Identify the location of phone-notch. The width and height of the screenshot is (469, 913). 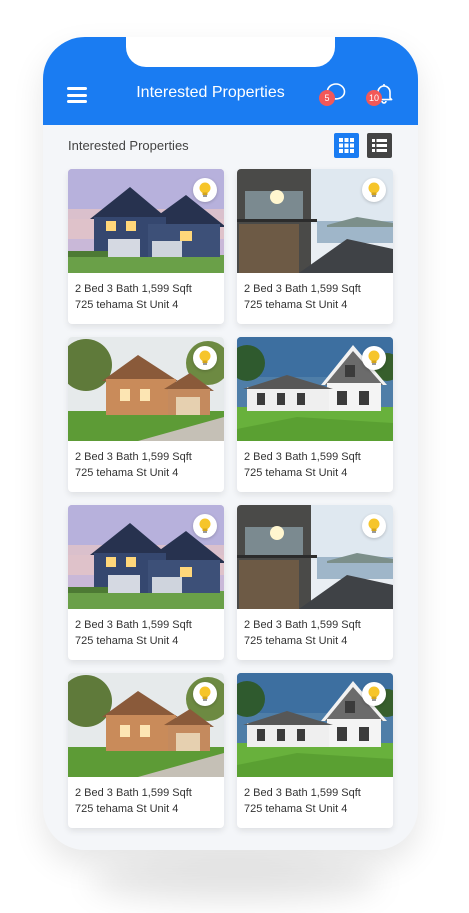
(230, 52).